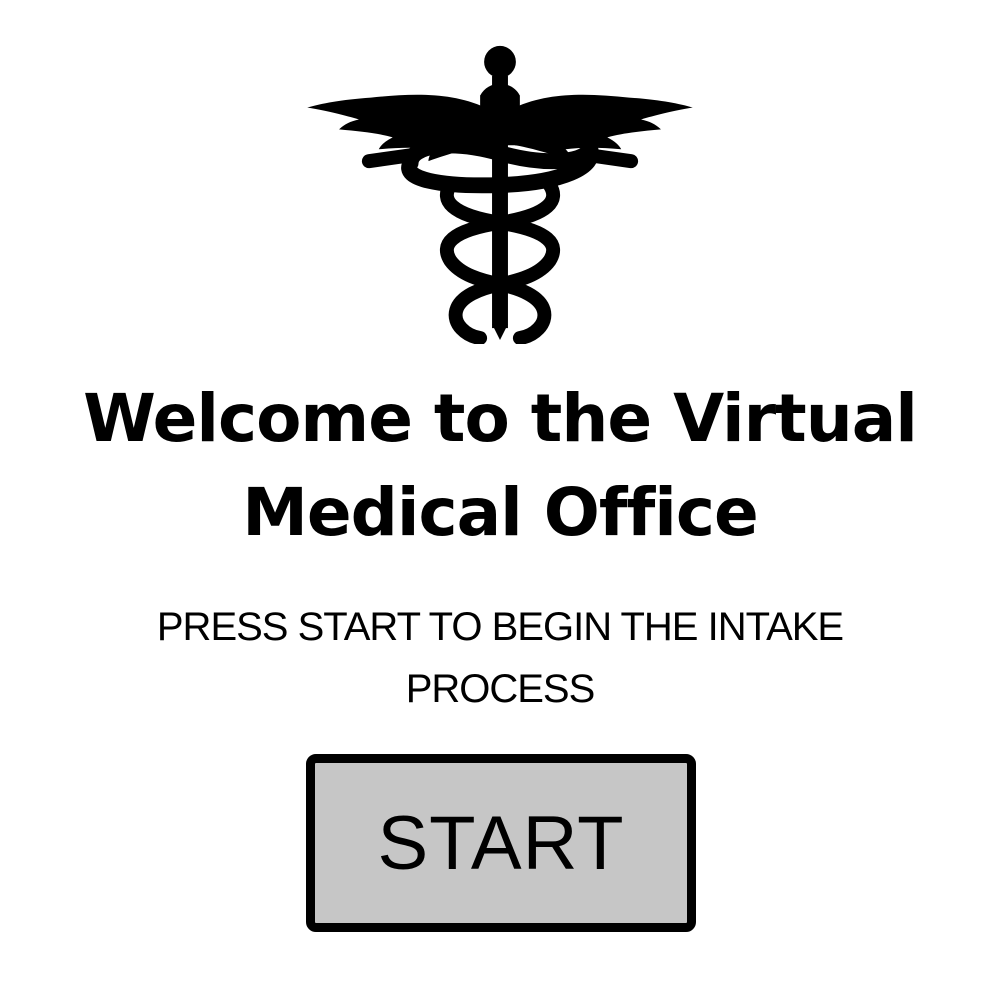 Image resolution: width=1000 pixels, height=1000 pixels. What do you see at coordinates (500, 658) in the screenshot?
I see `intake-instruction: PRESS START TO BEGIN THE INTAKE PROCESS` at bounding box center [500, 658].